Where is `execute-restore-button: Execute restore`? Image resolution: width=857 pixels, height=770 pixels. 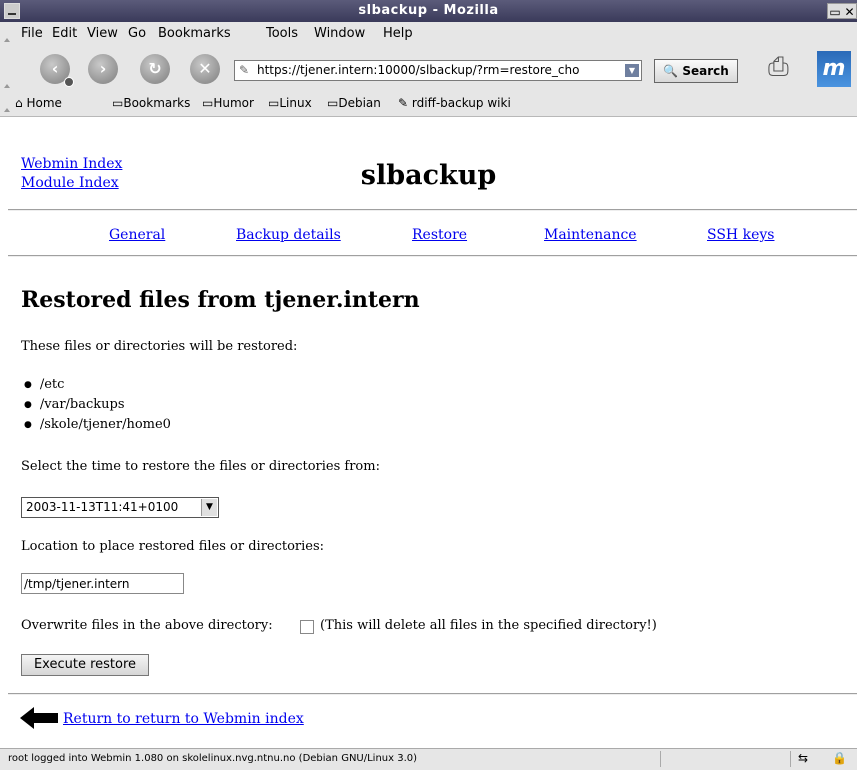
execute-restore-button: Execute restore is located at coordinates (85, 665).